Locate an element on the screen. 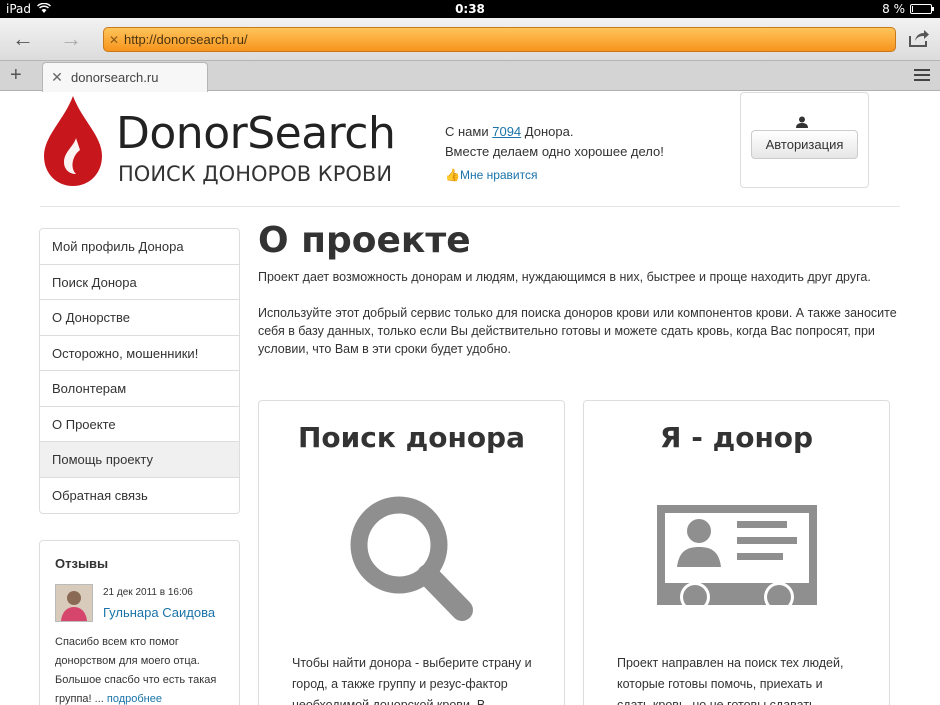 This screenshot has width=940, height=705. review-date: 21 дек 2011 в 16:06 is located at coordinates (148, 592).